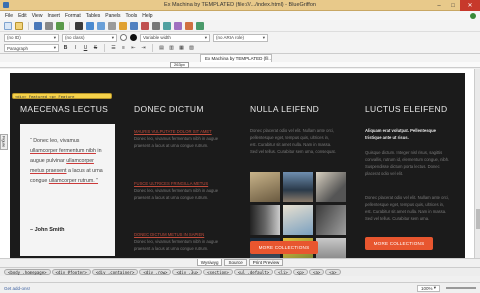 This screenshot has width=480, height=293. What do you see at coordinates (169, 109) in the screenshot?
I see `col2-heading: DONEC DICTUM` at bounding box center [169, 109].